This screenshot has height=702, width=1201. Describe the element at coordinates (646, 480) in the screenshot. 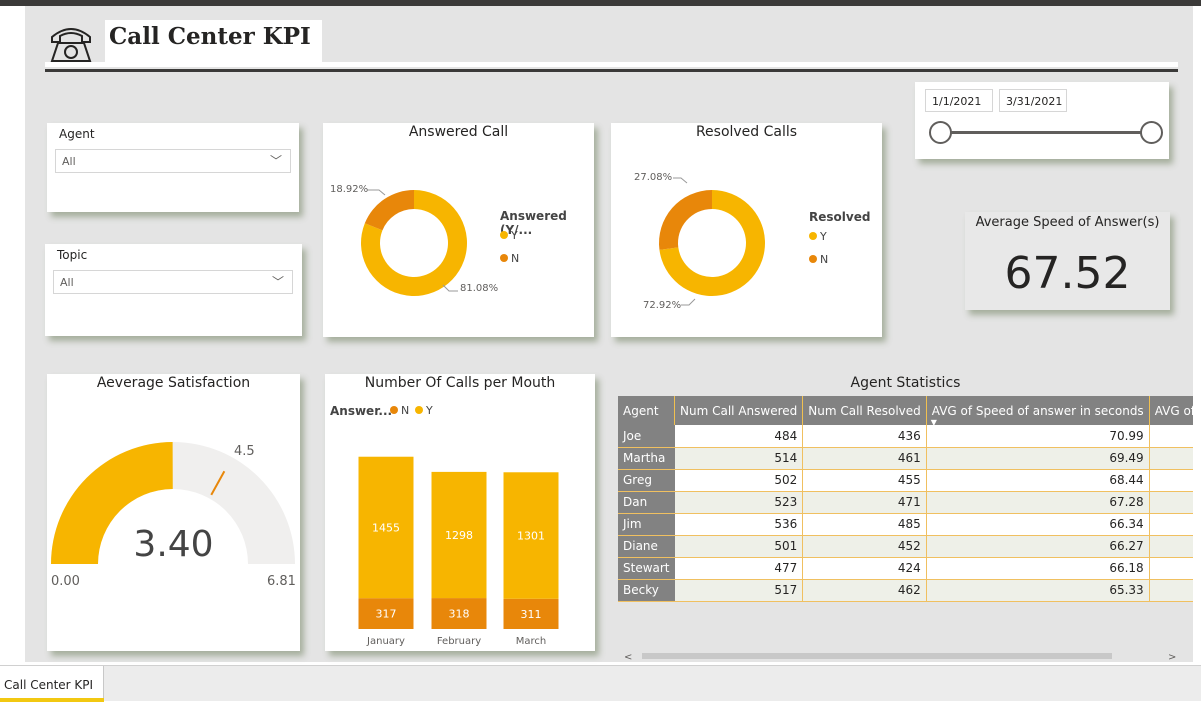

I see `agent-name-cell: Greg` at that location.